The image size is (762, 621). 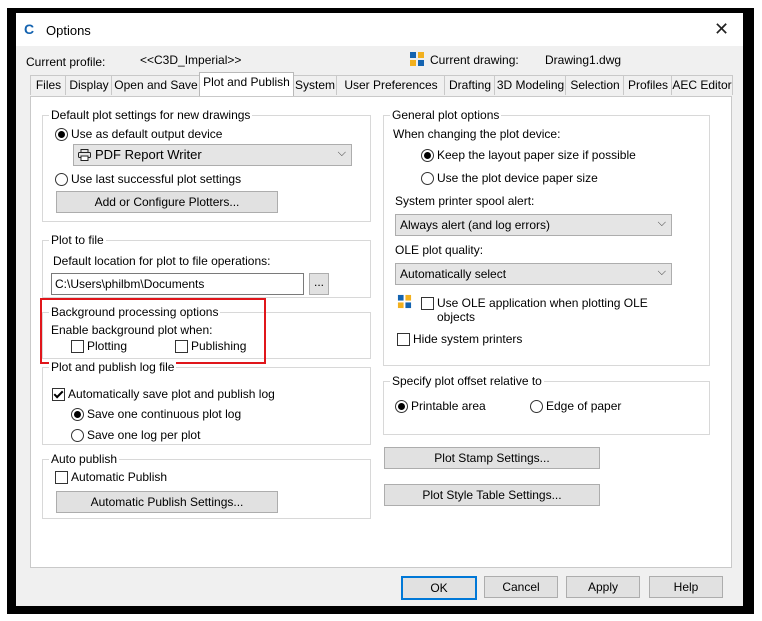 I want to click on use-ole-app-label: Use OLE application when plotting OLE, so click(x=542, y=303).